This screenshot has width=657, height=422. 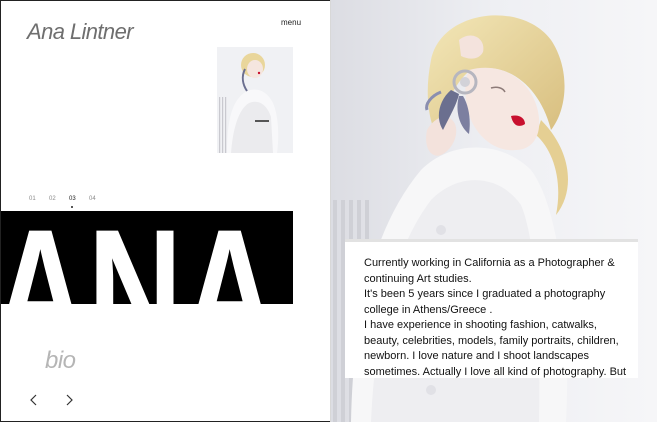 What do you see at coordinates (69, 400) in the screenshot?
I see `chevron-right-icon` at bounding box center [69, 400].